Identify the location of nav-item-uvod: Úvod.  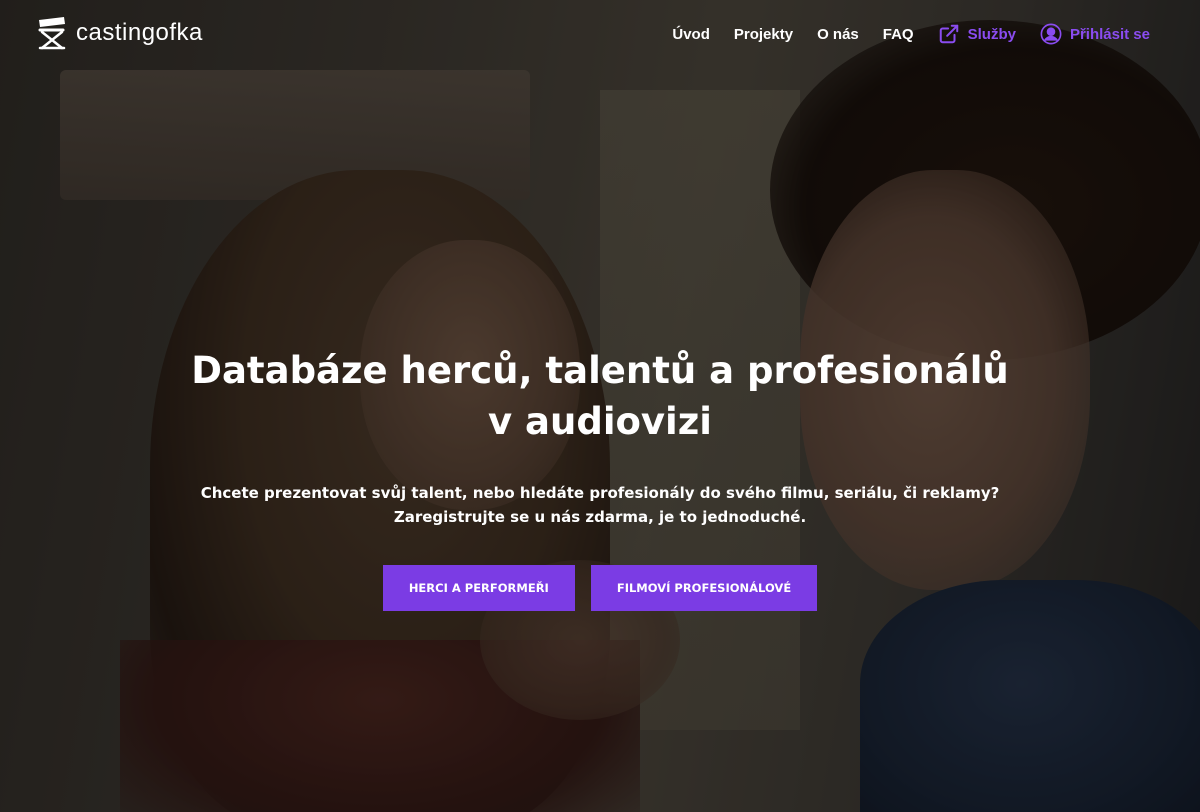
(691, 34).